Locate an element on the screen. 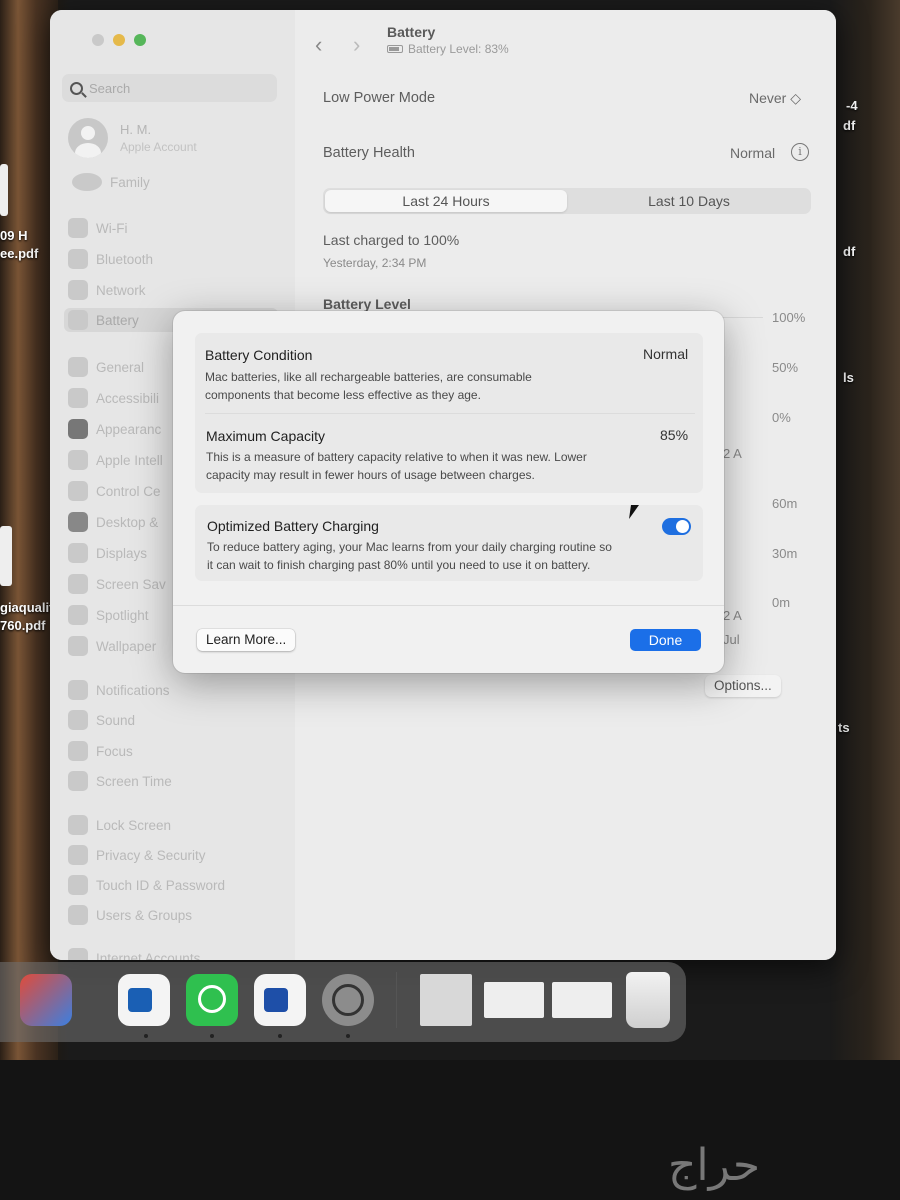 The width and height of the screenshot is (900, 1200). sidebar-item-label: Desktop & is located at coordinates (127, 522).